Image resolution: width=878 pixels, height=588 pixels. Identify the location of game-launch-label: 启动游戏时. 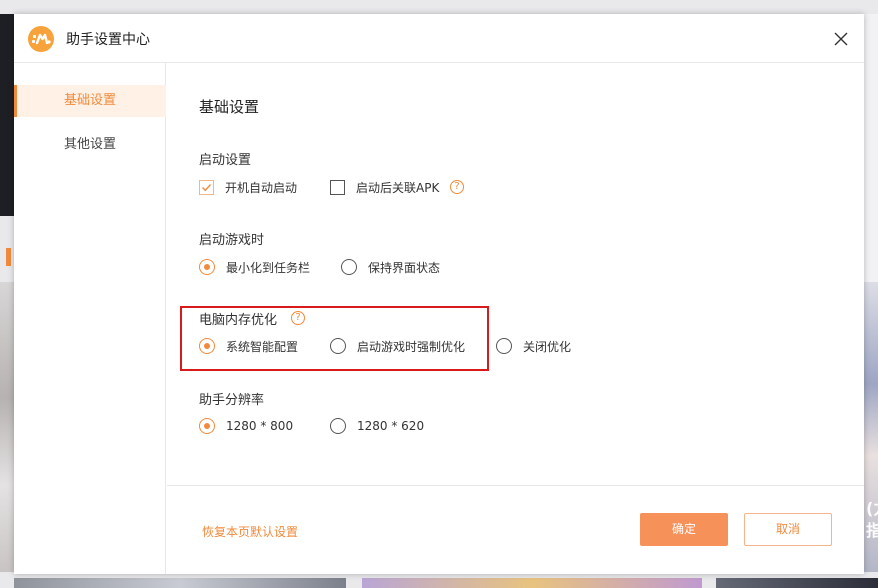
(232, 240).